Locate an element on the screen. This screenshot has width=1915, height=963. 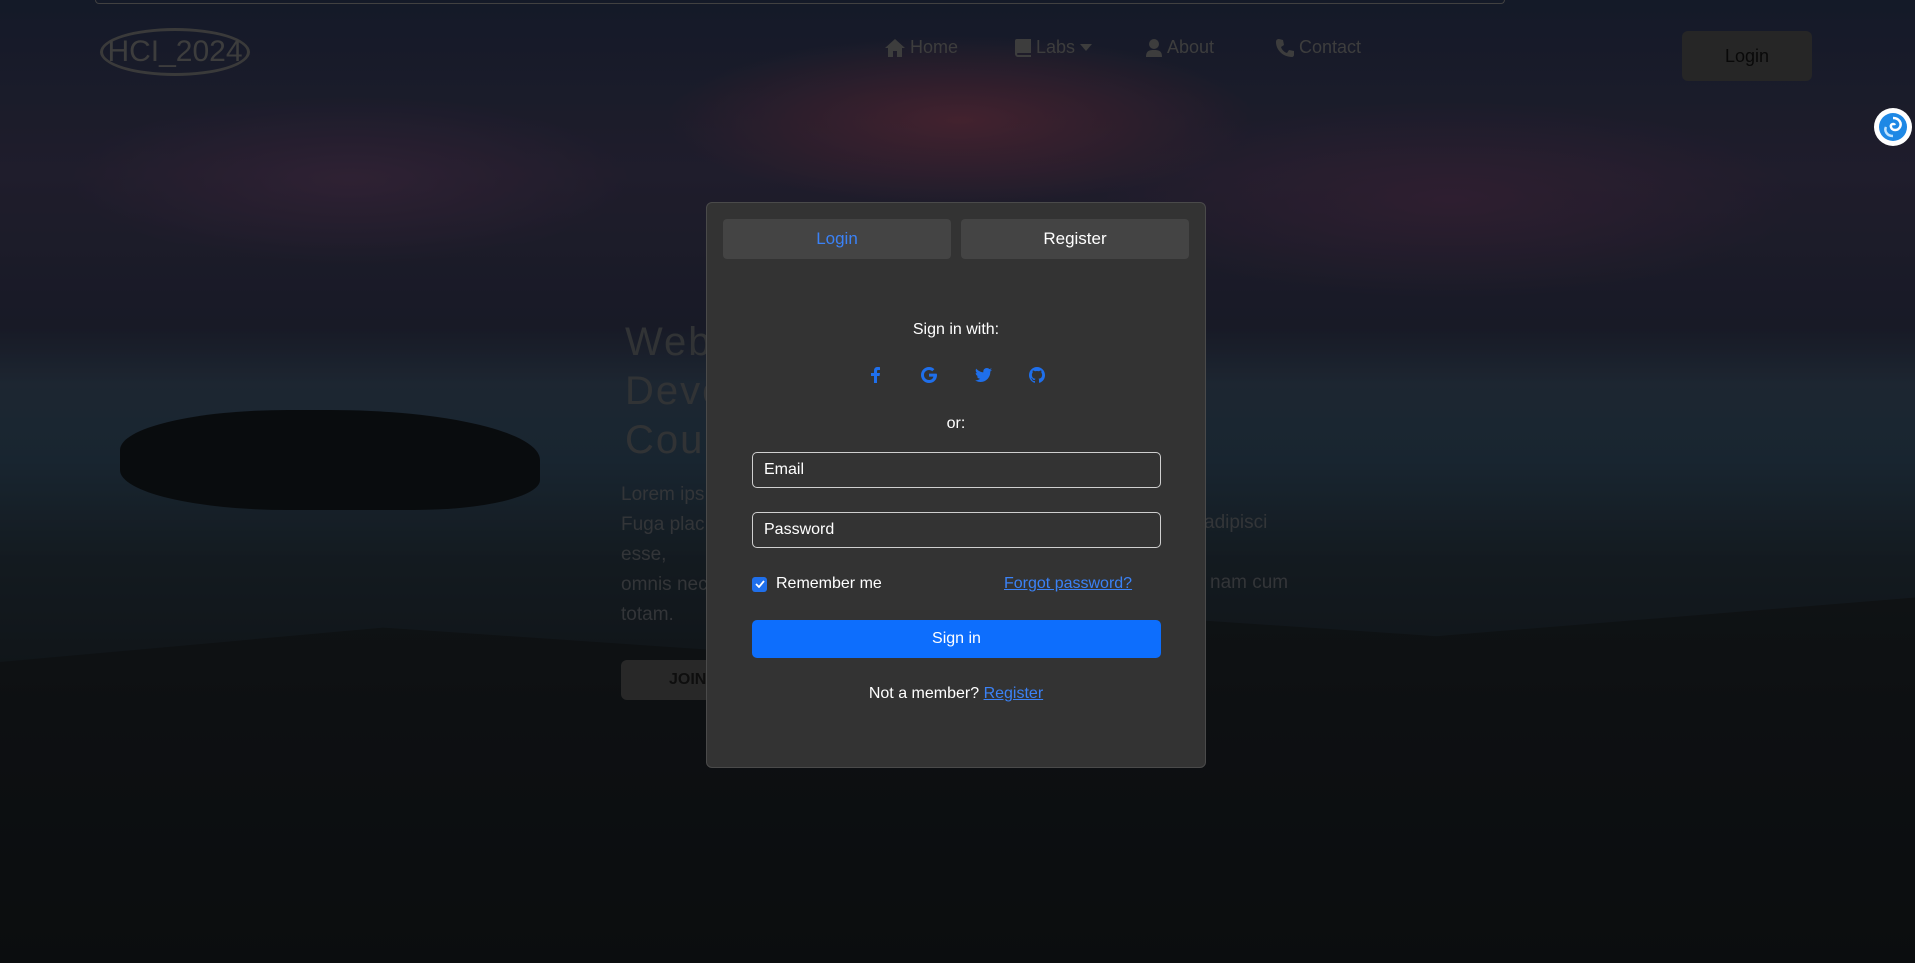
or-divider-label: or: is located at coordinates (956, 423).